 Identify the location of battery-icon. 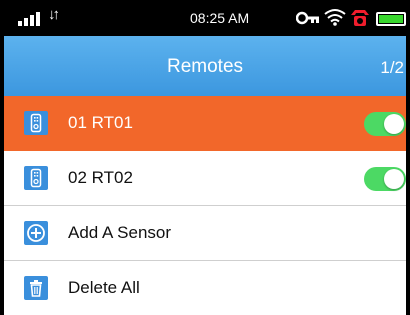
(391, 19).